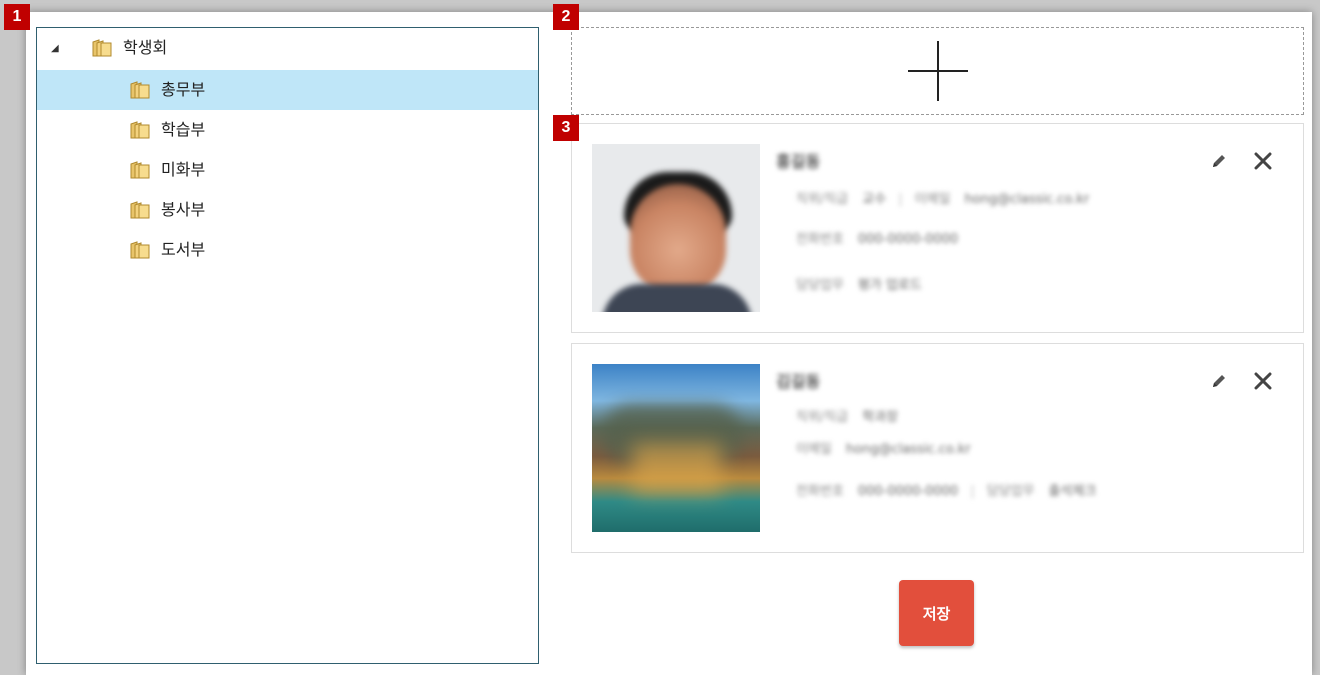 This screenshot has height=675, width=1320. Describe the element at coordinates (55, 48) in the screenshot. I see `collapse-arrow-icon: ◢` at that location.